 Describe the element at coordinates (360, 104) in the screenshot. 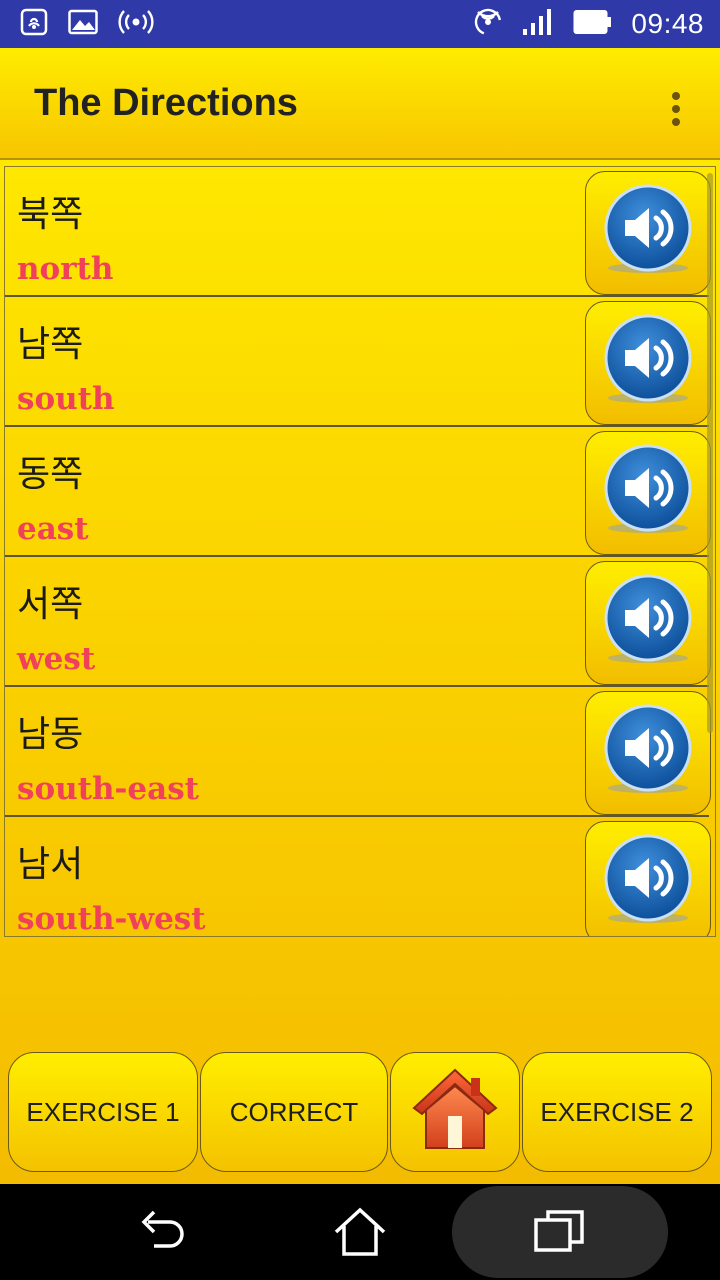

I see `app-bar: The Directions` at that location.